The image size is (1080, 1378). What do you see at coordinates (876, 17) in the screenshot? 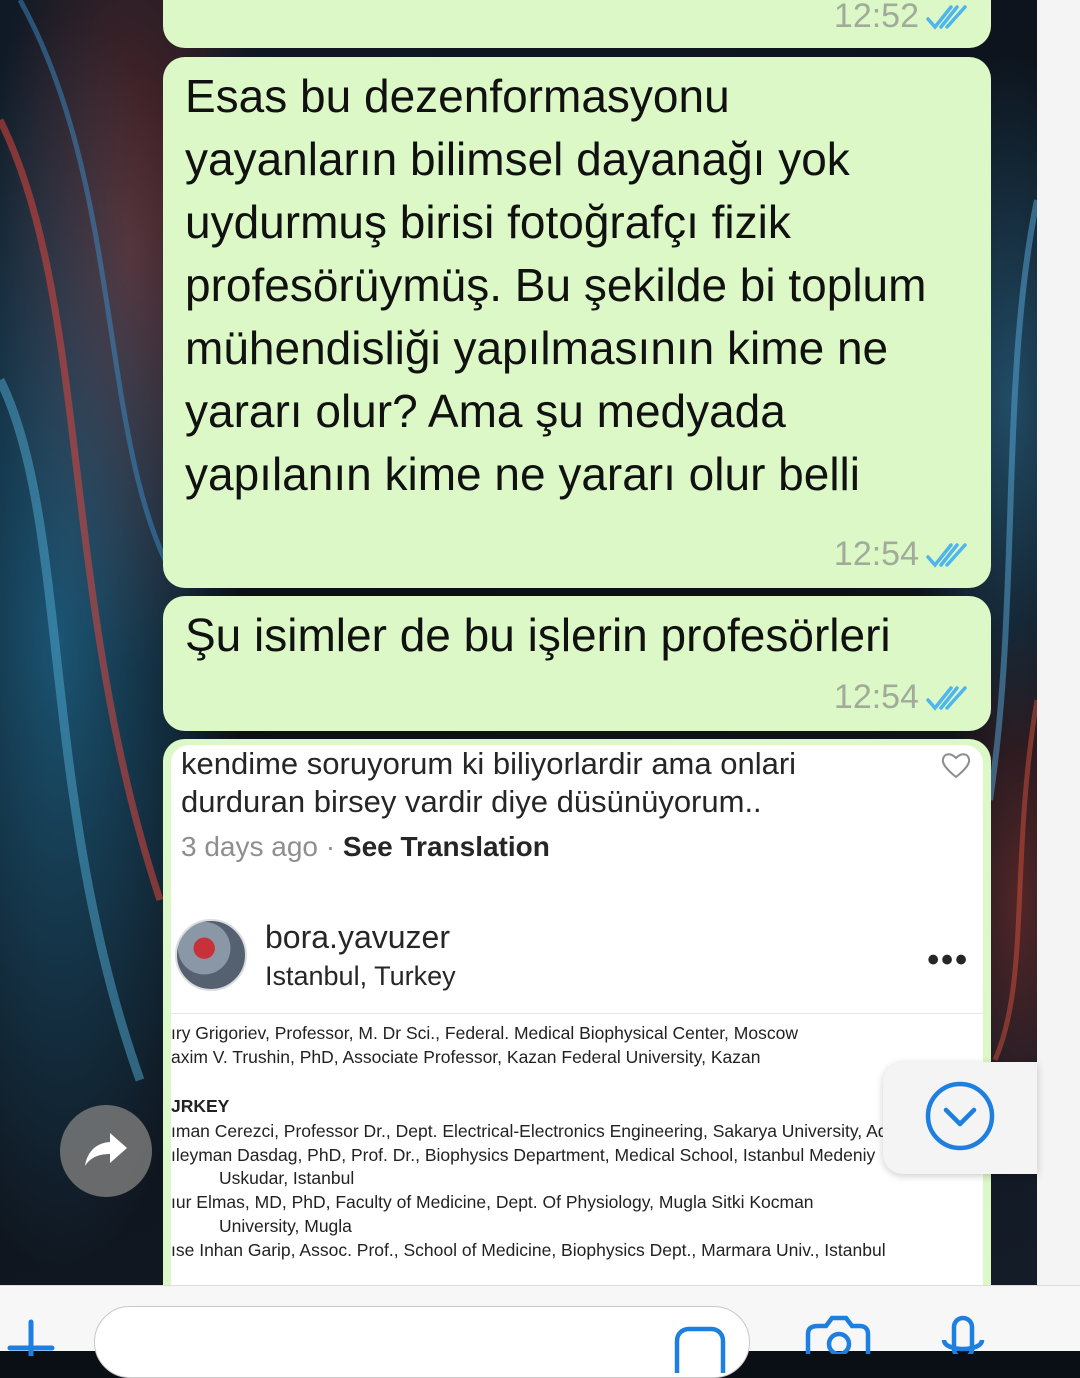
I see `message-time: 12:52` at bounding box center [876, 17].